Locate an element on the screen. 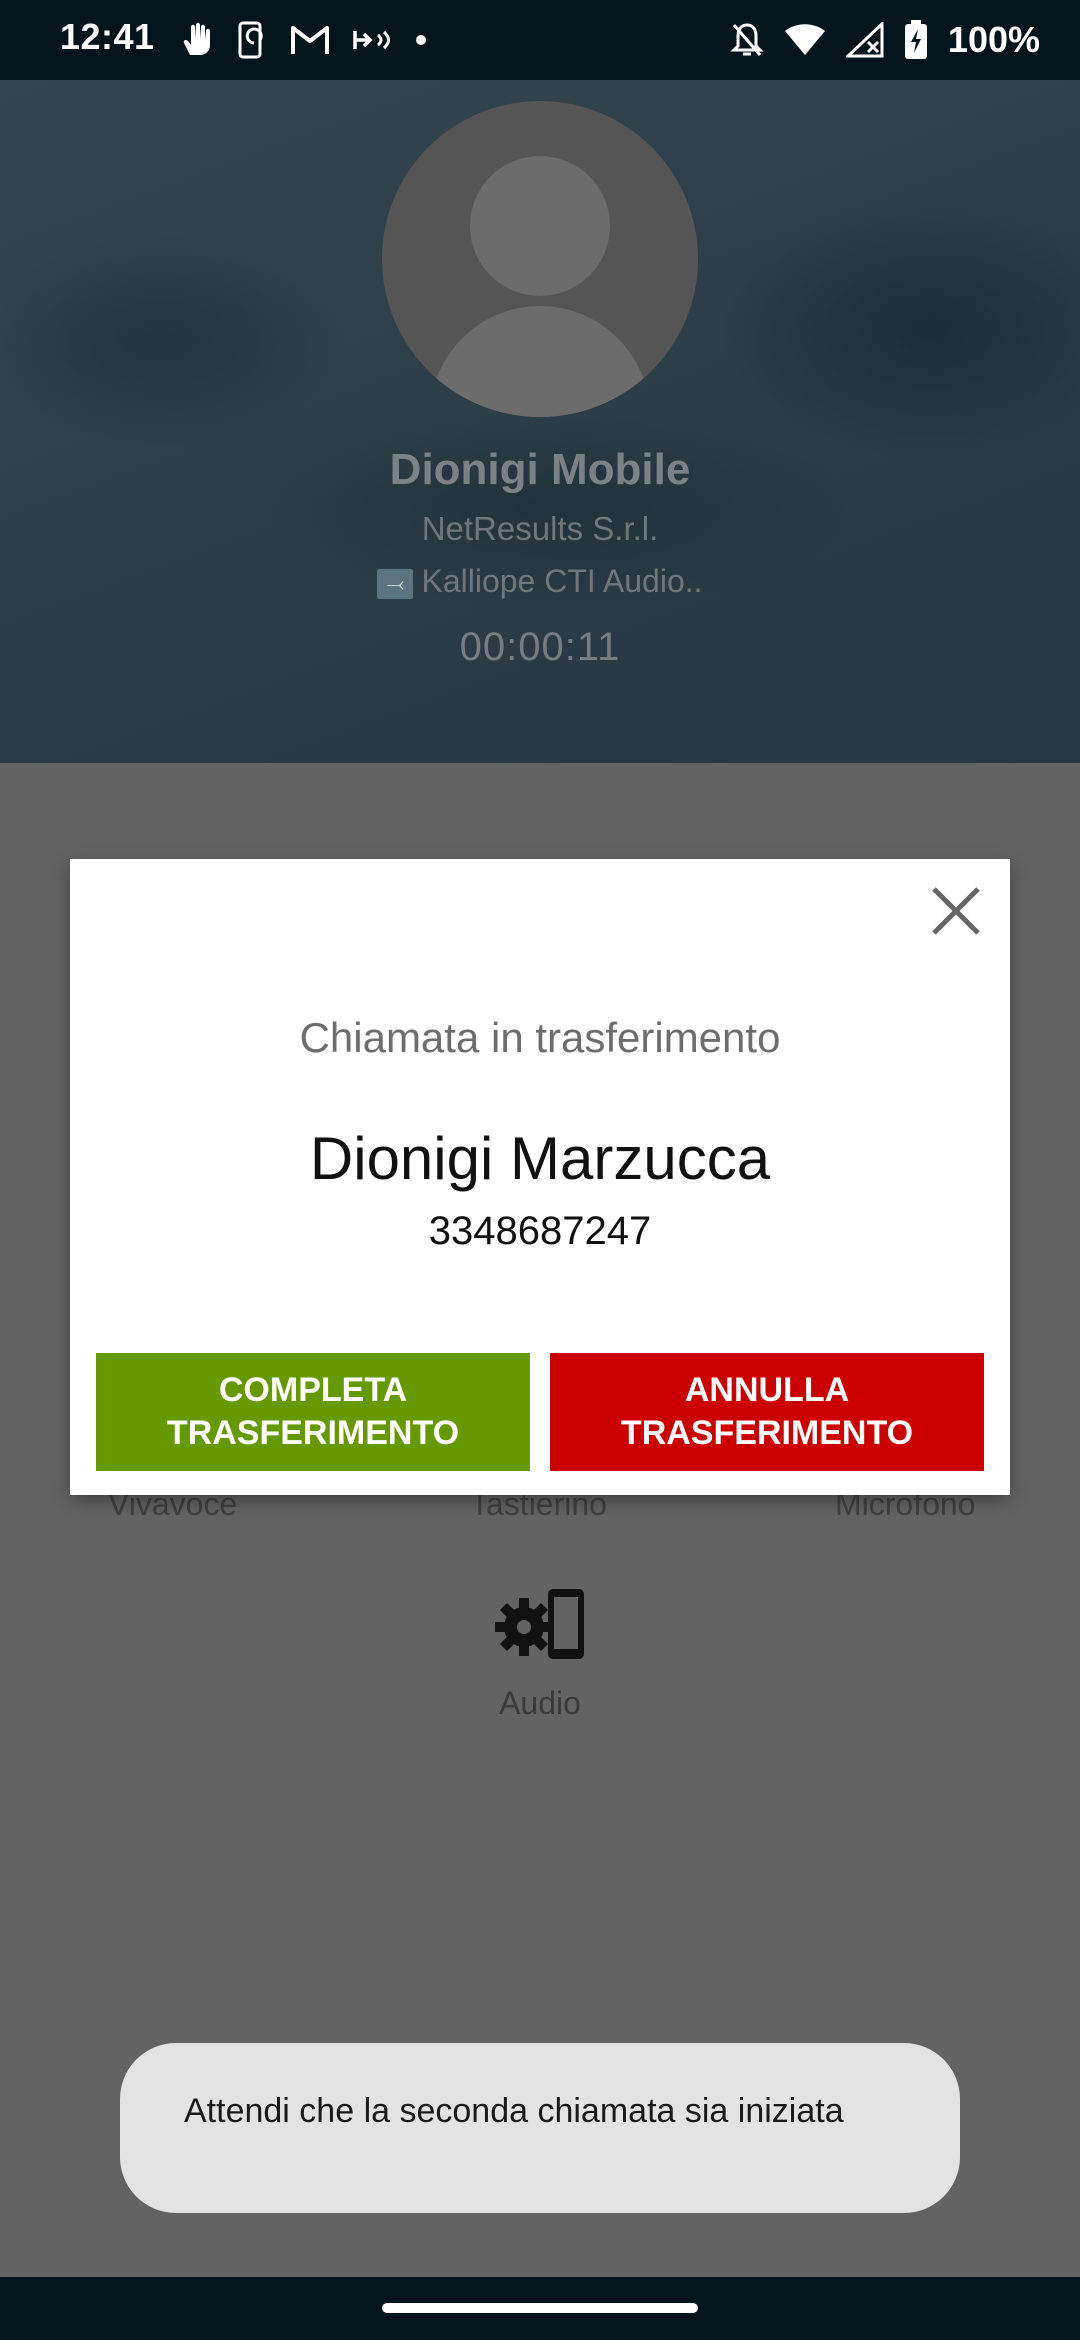  call-timer: 00:00:11 is located at coordinates (540, 647).